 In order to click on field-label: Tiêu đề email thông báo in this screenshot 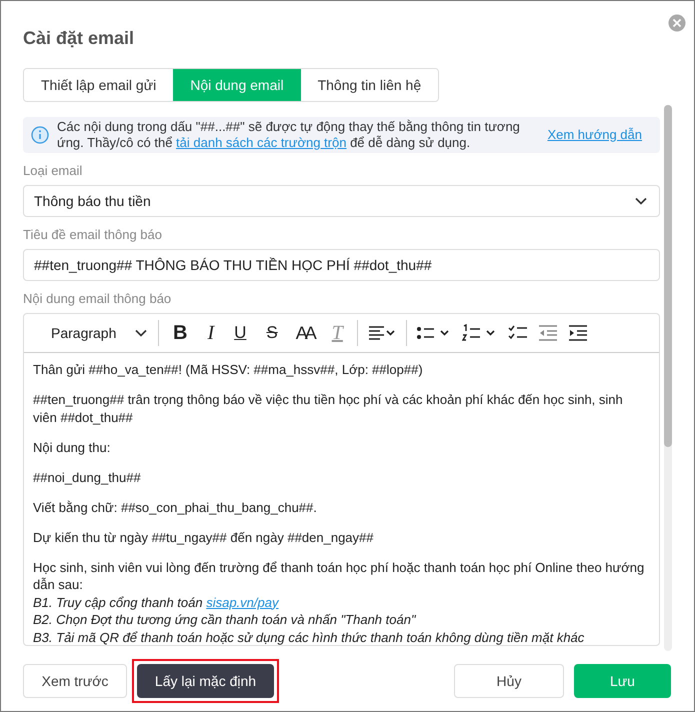, I will do `click(93, 234)`.